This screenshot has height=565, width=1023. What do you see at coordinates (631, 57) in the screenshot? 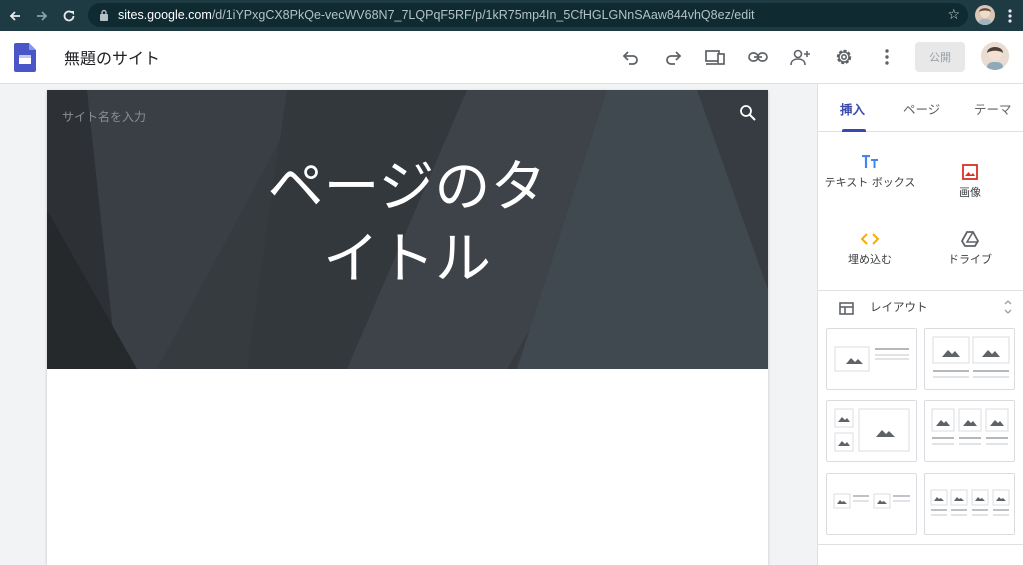
I see `undo-icon` at bounding box center [631, 57].